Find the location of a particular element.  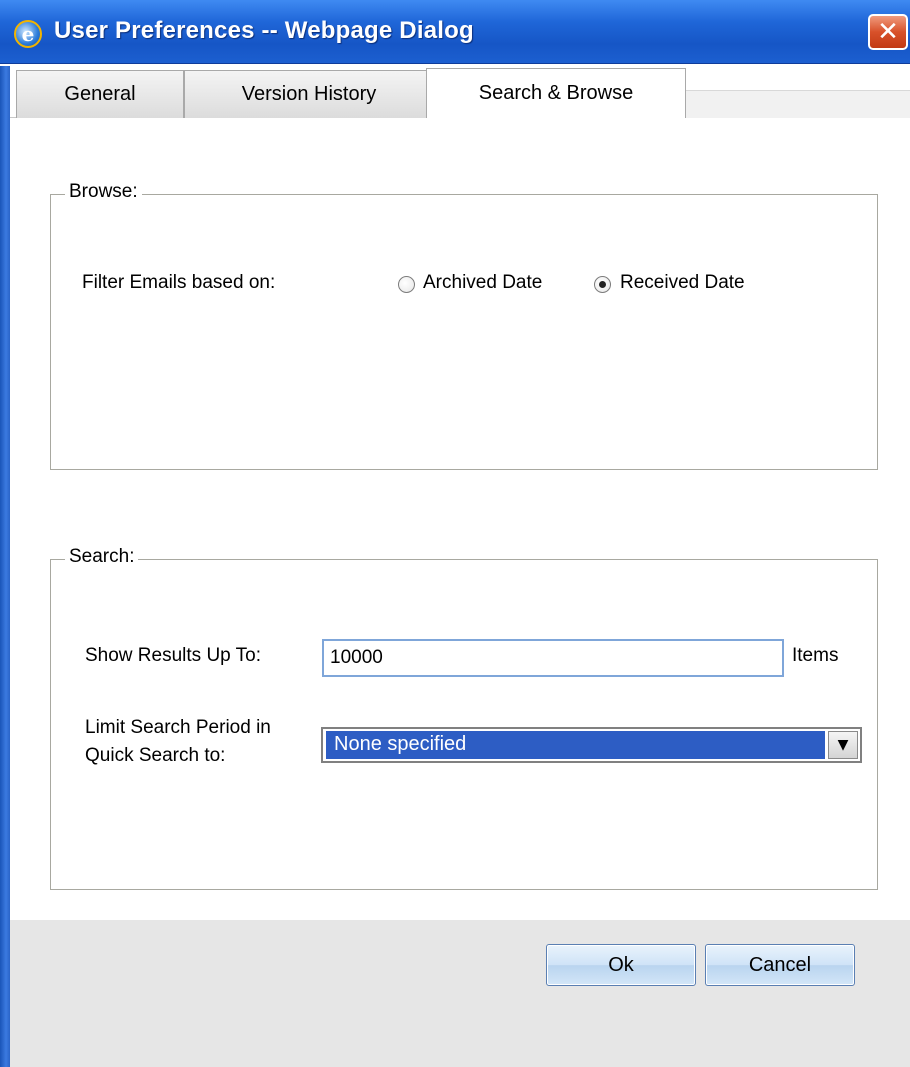

tab-label: General is located at coordinates (100, 94).